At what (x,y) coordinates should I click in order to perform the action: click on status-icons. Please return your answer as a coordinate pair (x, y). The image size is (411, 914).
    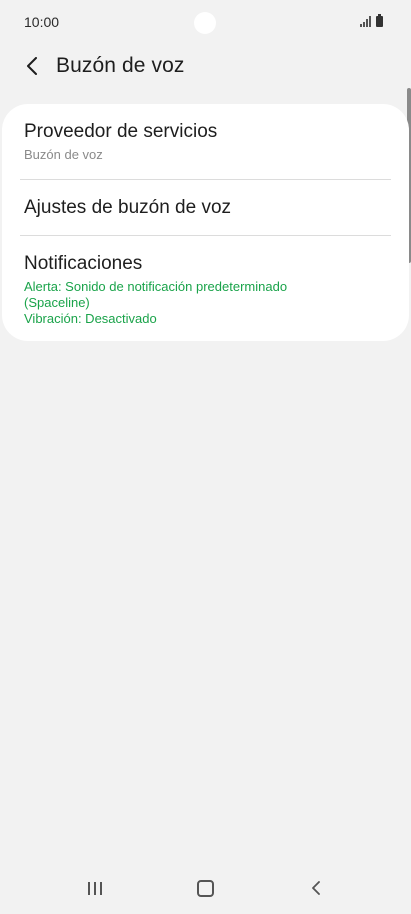
    Looking at the image, I should click on (371, 20).